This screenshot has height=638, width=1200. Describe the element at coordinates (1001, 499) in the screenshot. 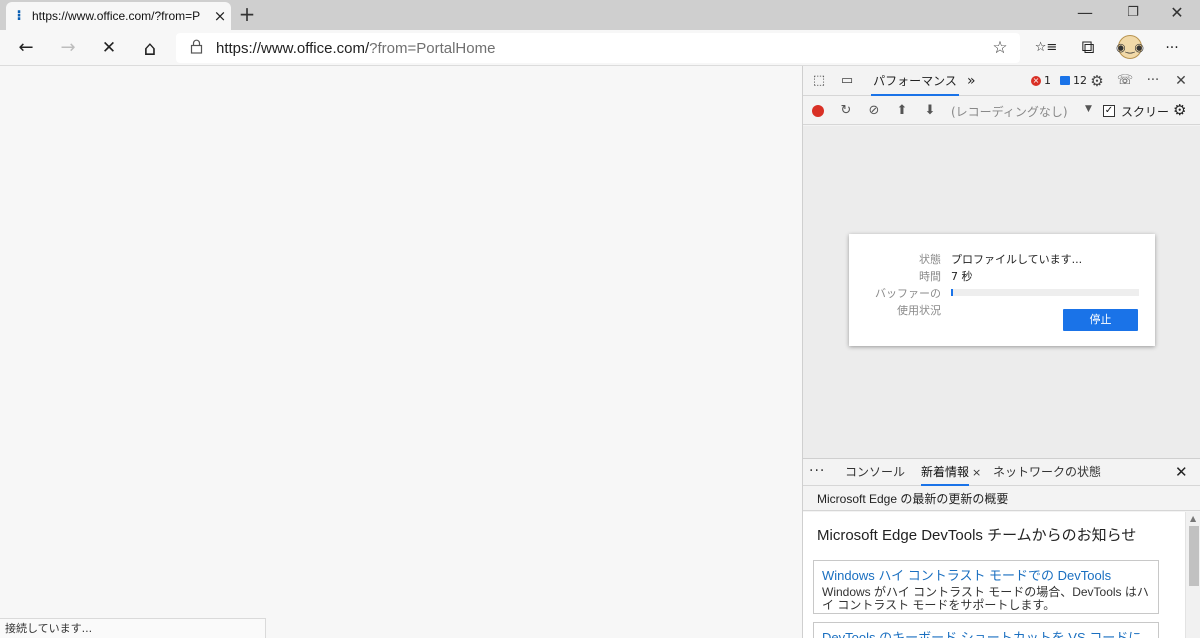

I see `whats-new-subheader: Microsoft Edge の最新の更新の概要` at that location.